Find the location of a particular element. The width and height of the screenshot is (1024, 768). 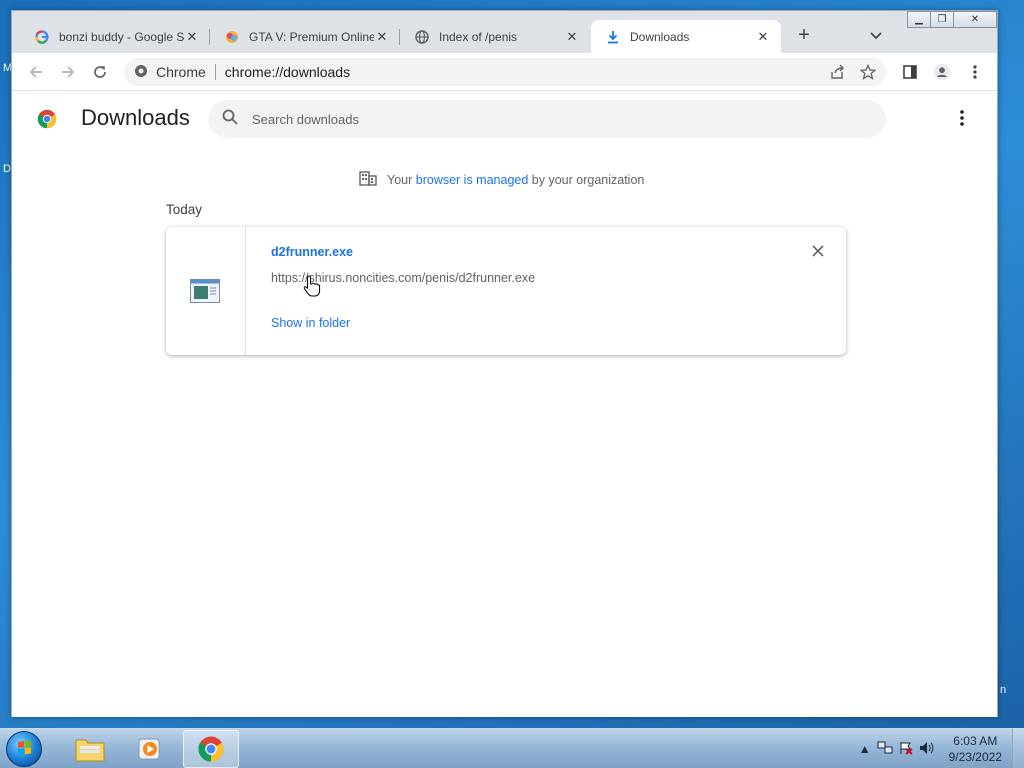

file-icon-column is located at coordinates (206, 291).